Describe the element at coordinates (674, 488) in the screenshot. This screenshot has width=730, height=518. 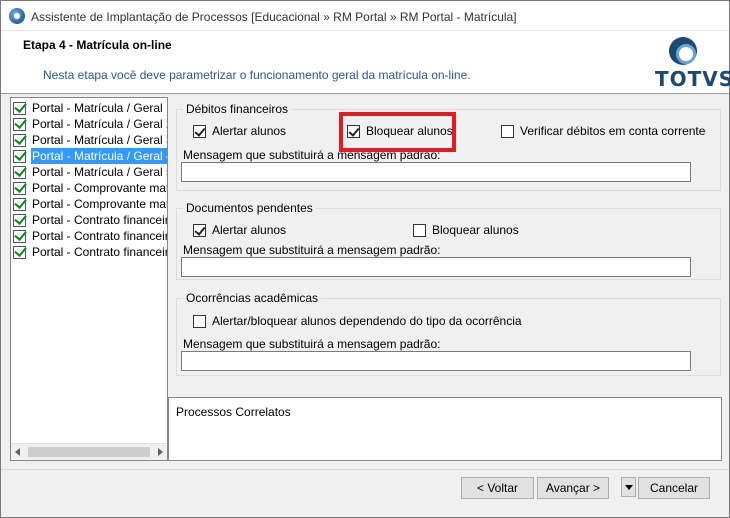
I see `cancel-button: Cancelar` at that location.